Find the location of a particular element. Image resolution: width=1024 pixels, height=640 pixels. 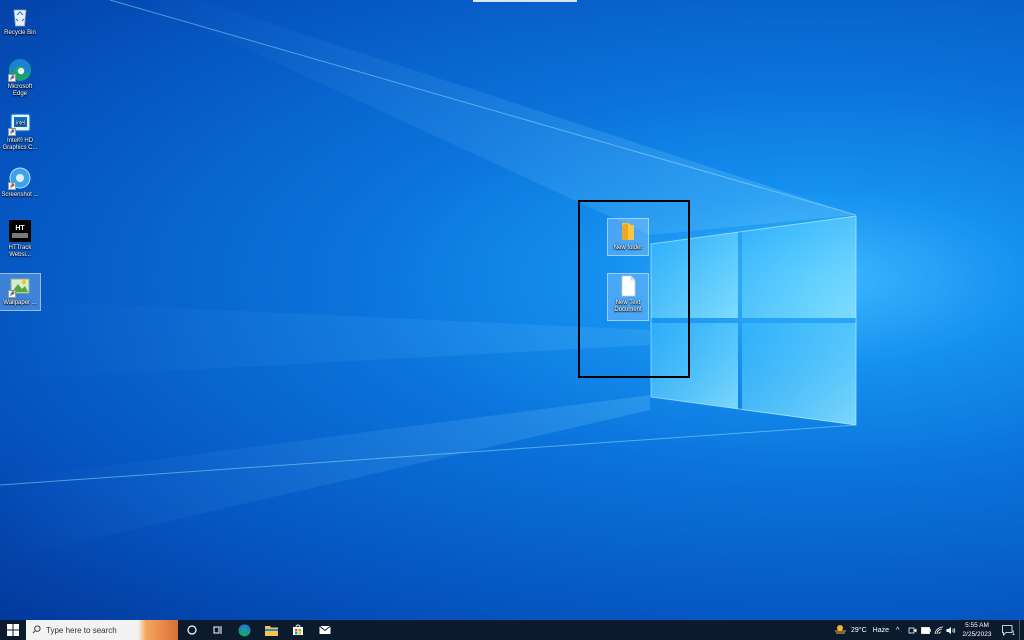

edge-icon is located at coordinates (244, 630).